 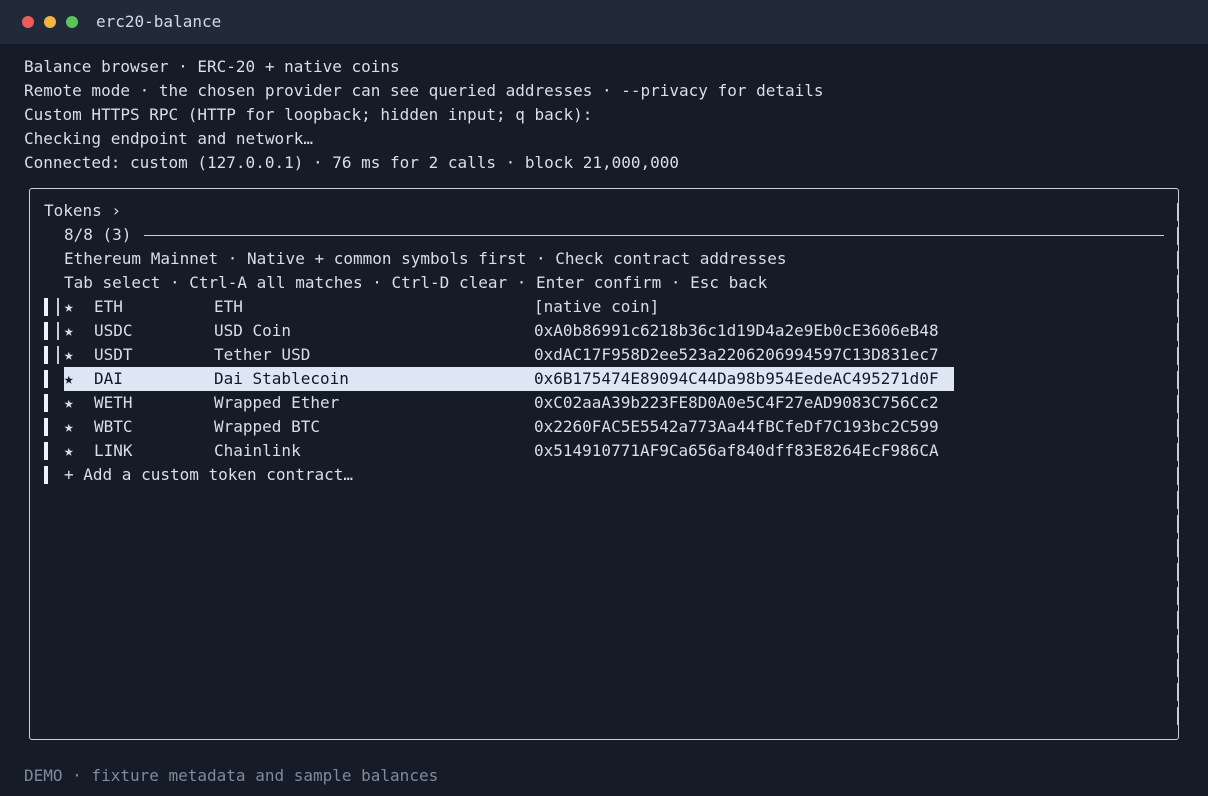 I want to click on window-title: erc20-balance, so click(x=159, y=21).